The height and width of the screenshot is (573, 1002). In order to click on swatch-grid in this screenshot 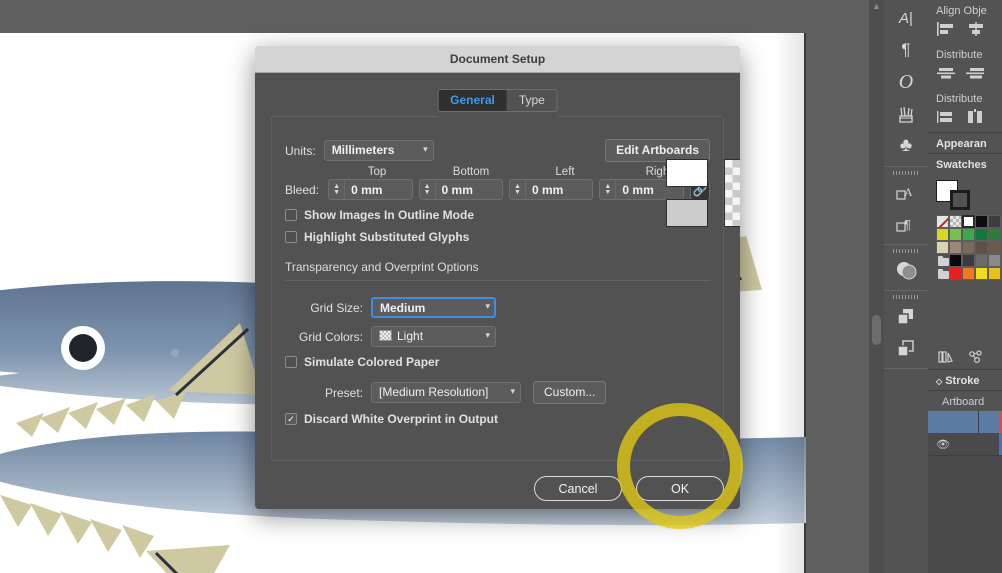, I will do `click(968, 247)`.